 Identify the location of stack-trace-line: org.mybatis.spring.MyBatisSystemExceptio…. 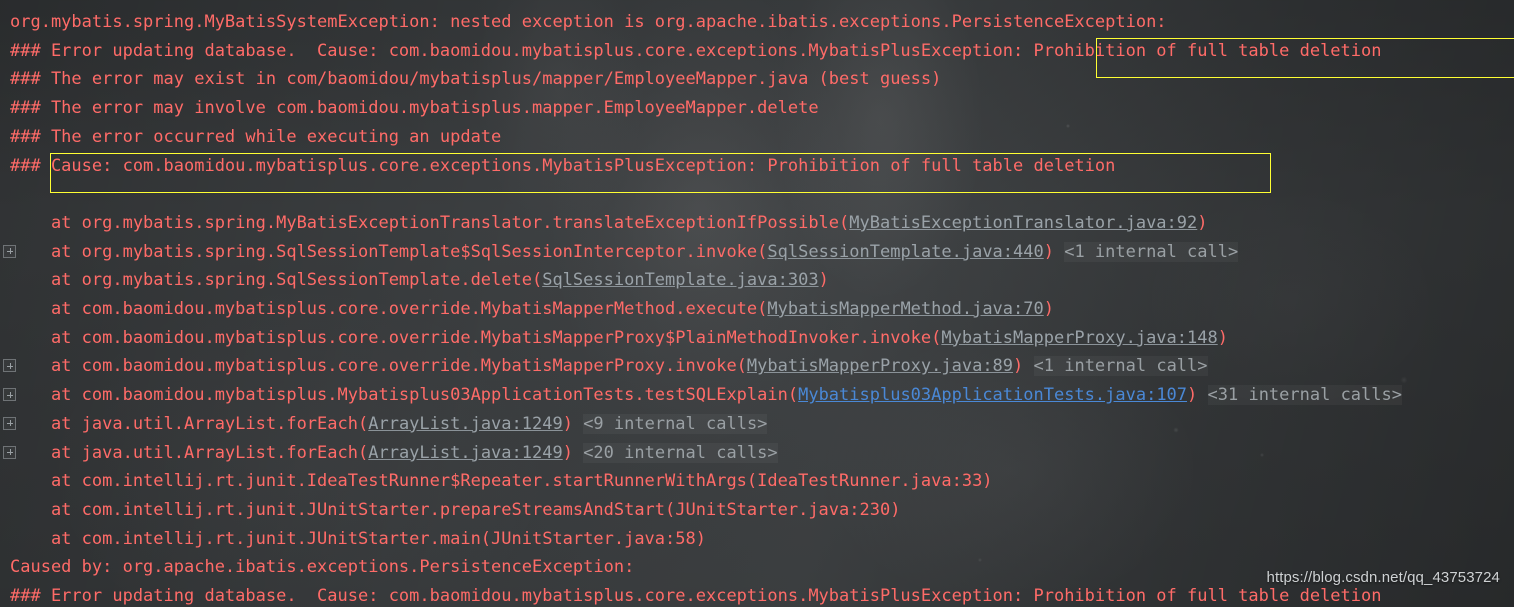
(583, 22).